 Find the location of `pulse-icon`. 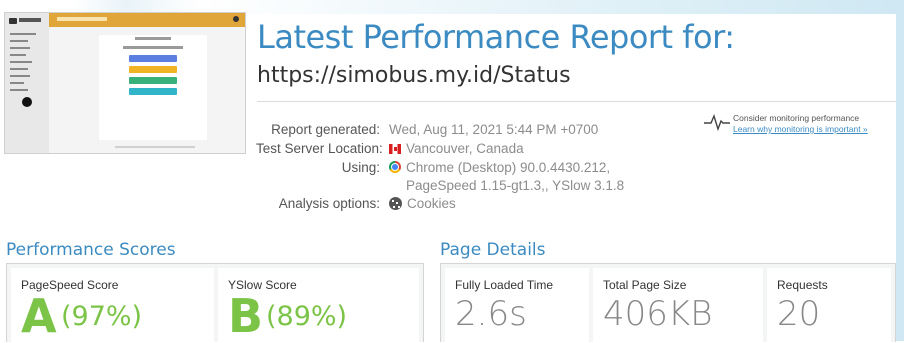

pulse-icon is located at coordinates (717, 122).